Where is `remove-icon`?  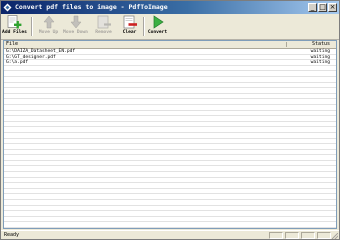
remove-icon is located at coordinates (104, 22).